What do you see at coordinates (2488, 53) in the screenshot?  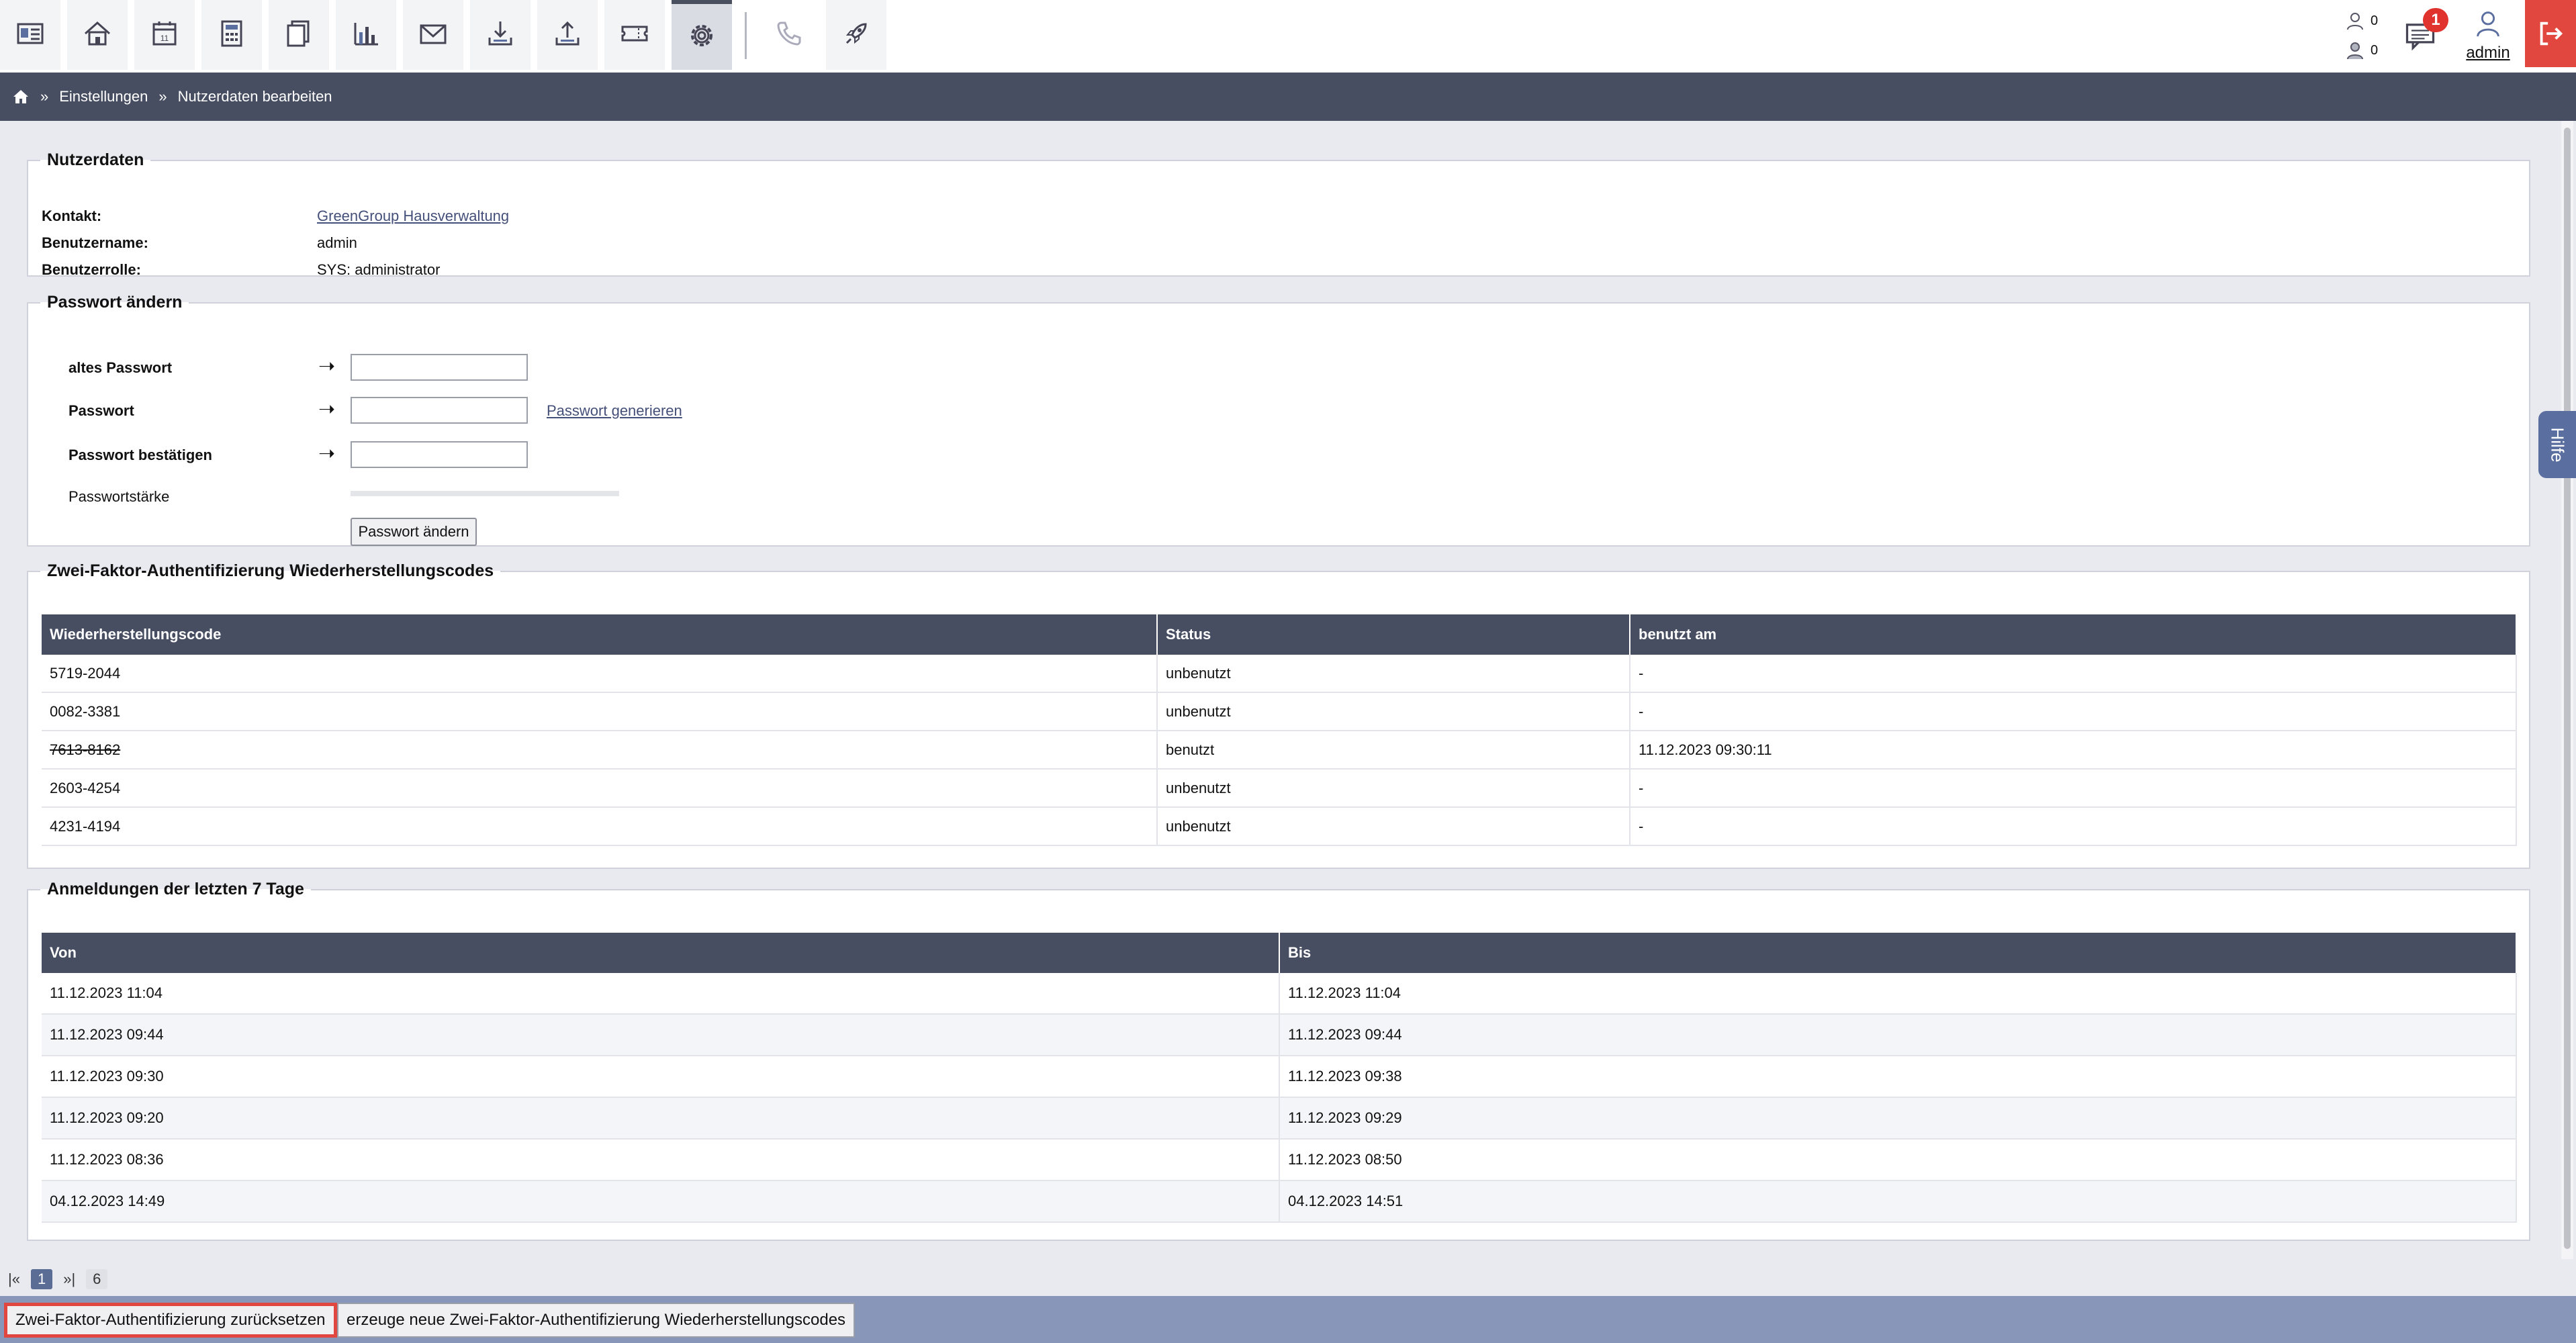 I see `user-name-link: admin` at bounding box center [2488, 53].